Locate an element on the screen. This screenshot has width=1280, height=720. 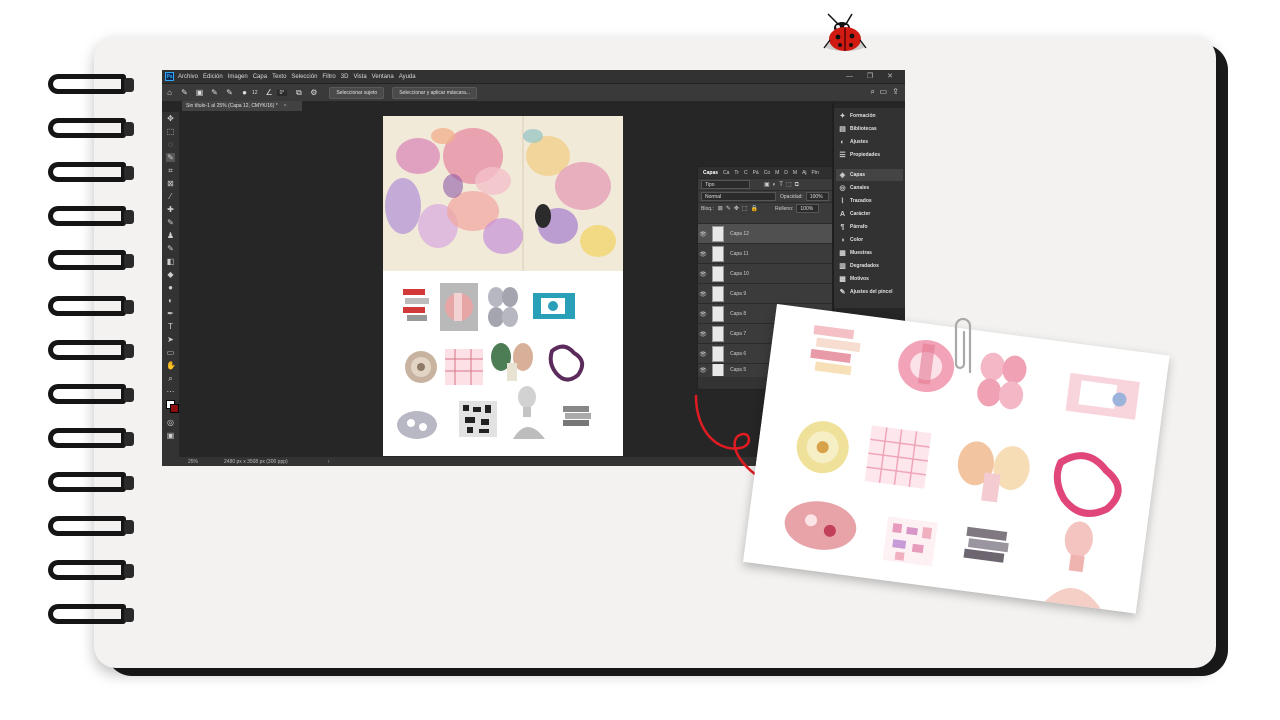
panel-bibliotecas: ▤ Bibliotecas is located at coordinates (869, 129).